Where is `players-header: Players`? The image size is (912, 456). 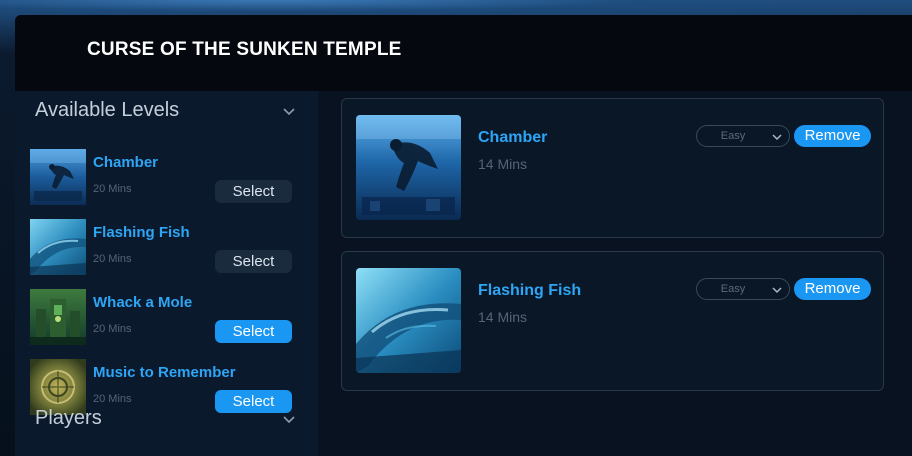 players-header: Players is located at coordinates (166, 421).